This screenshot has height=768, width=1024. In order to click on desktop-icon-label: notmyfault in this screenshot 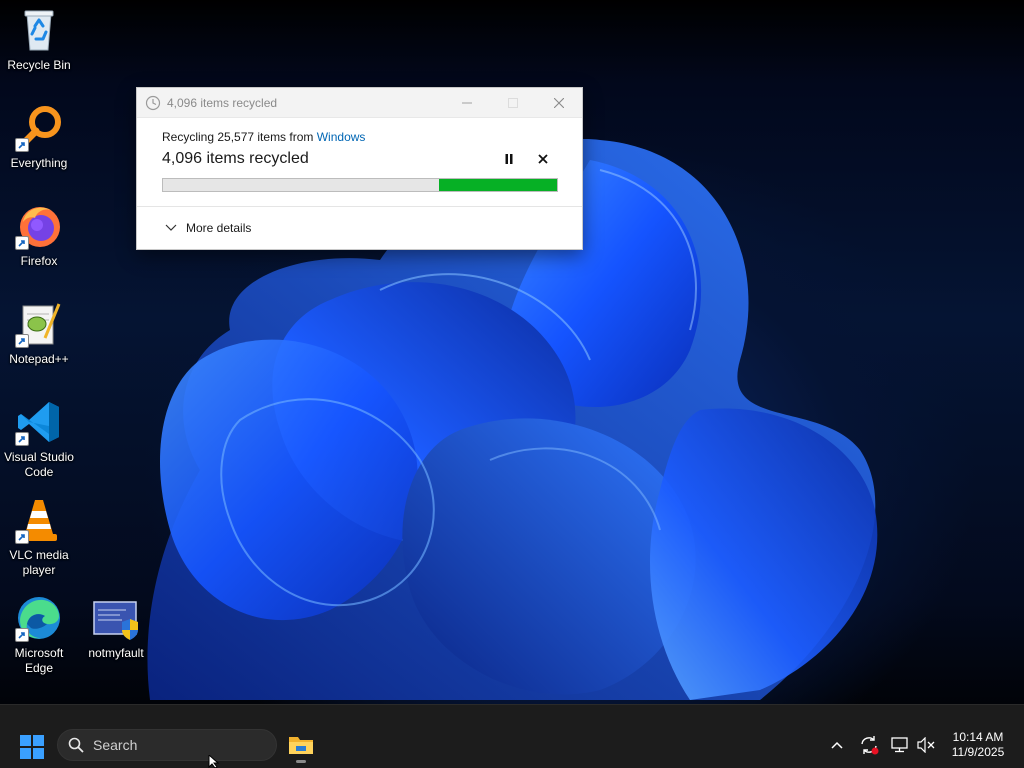, I will do `click(116, 653)`.